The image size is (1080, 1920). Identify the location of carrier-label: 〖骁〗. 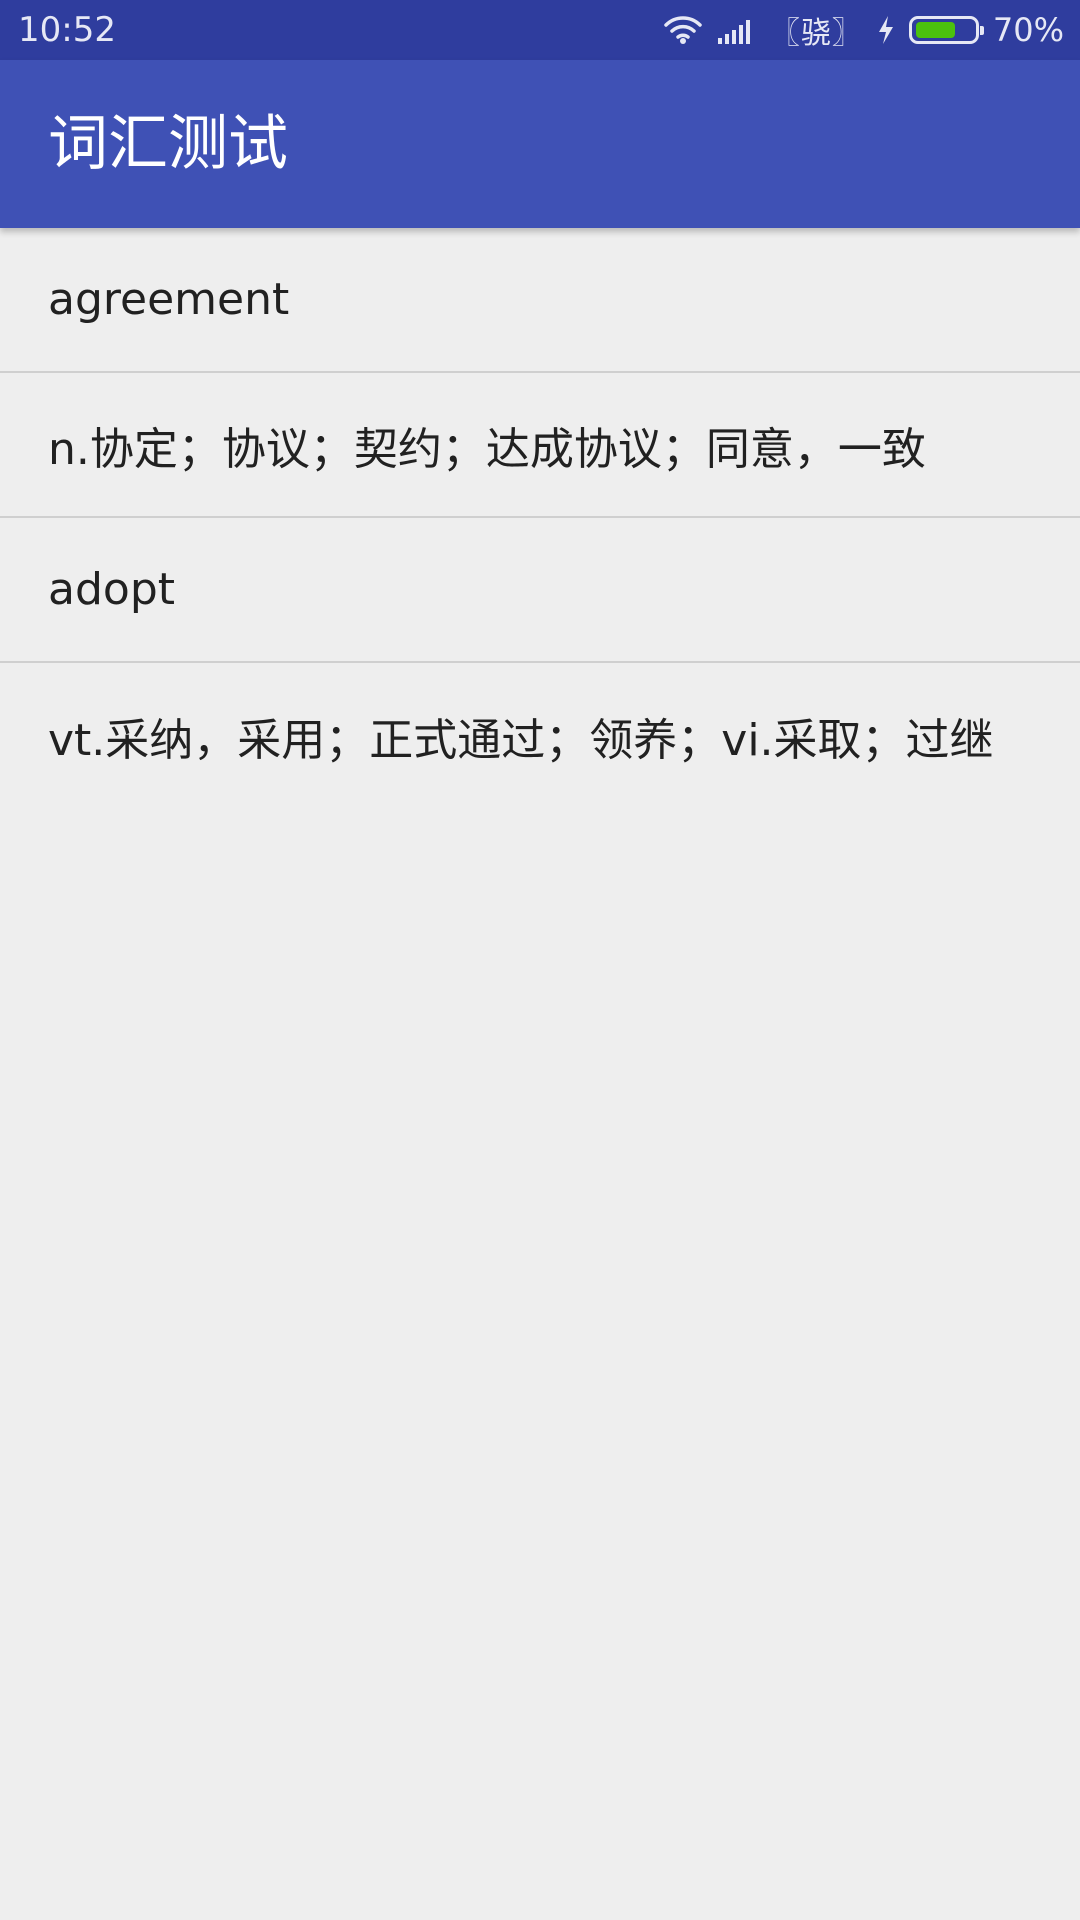
(816, 33).